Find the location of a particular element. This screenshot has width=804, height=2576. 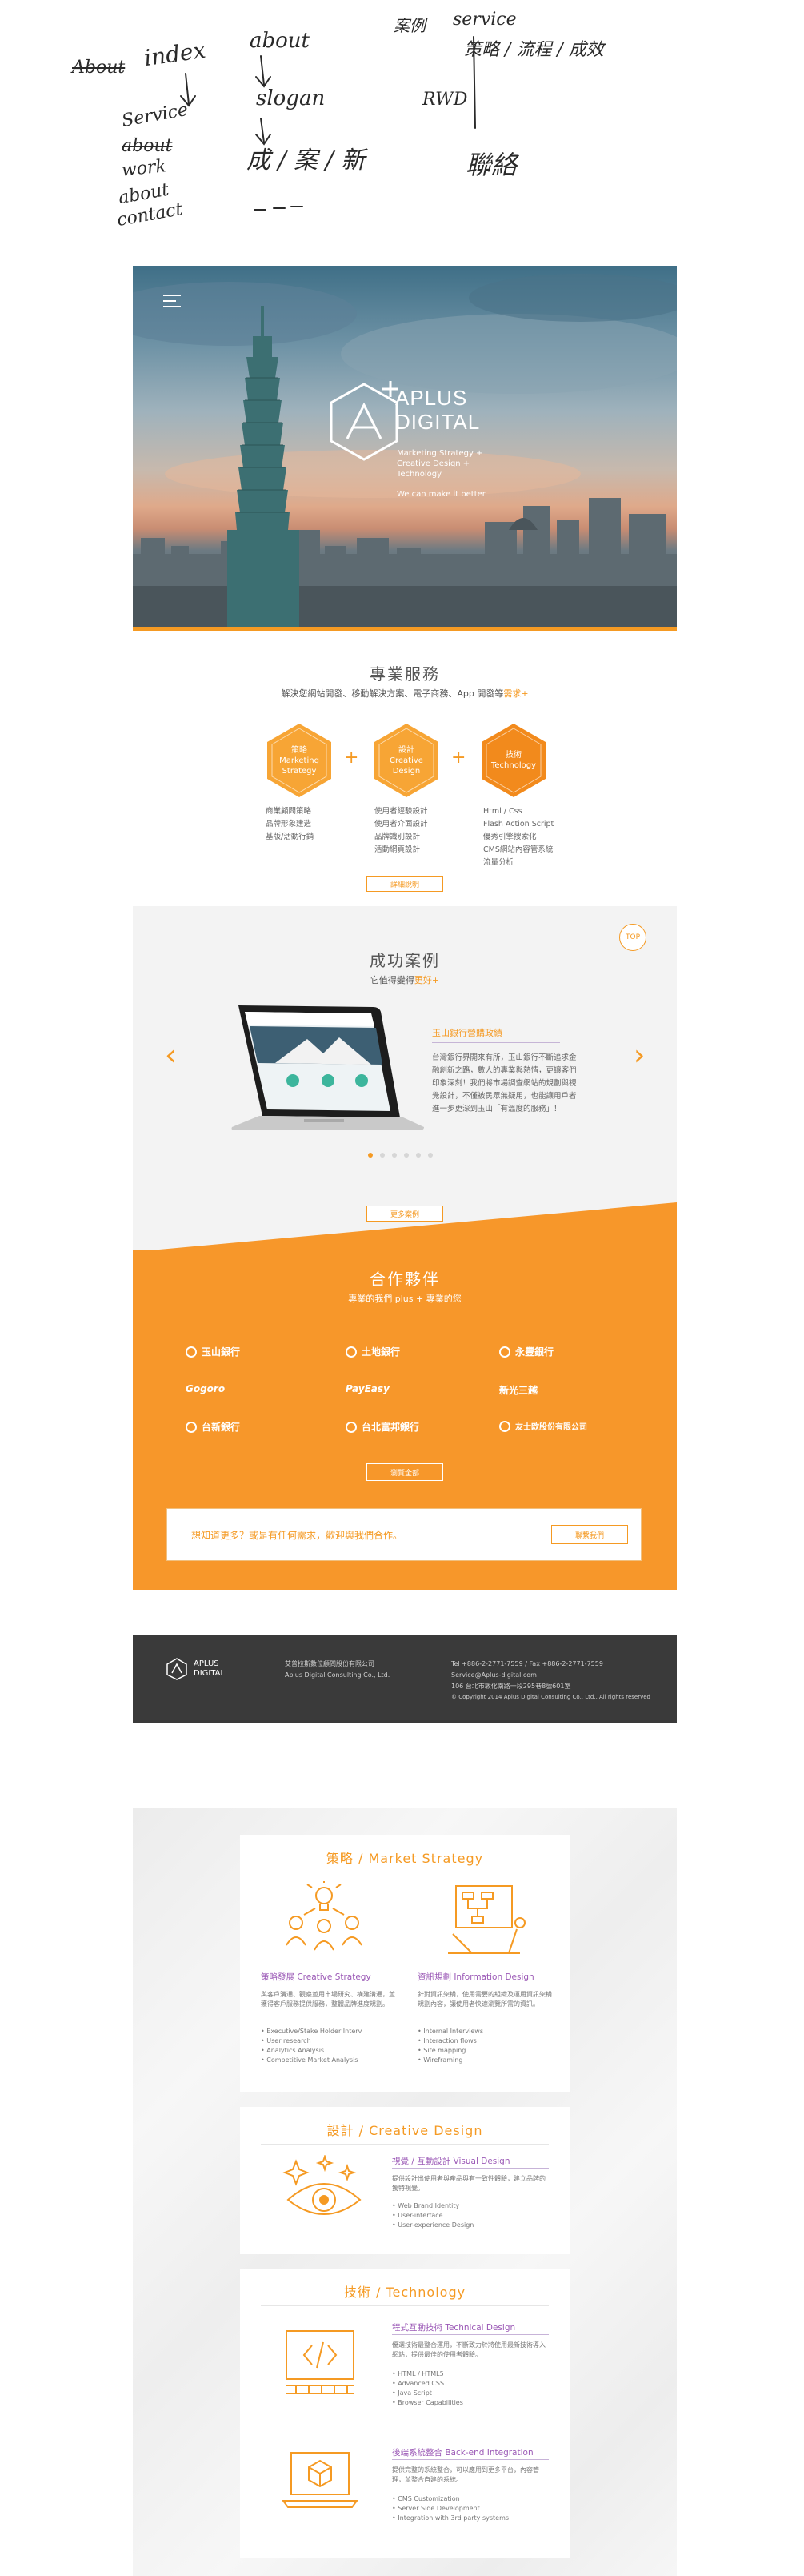

cases-subtitle-highlight: 更好+ is located at coordinates (427, 980).